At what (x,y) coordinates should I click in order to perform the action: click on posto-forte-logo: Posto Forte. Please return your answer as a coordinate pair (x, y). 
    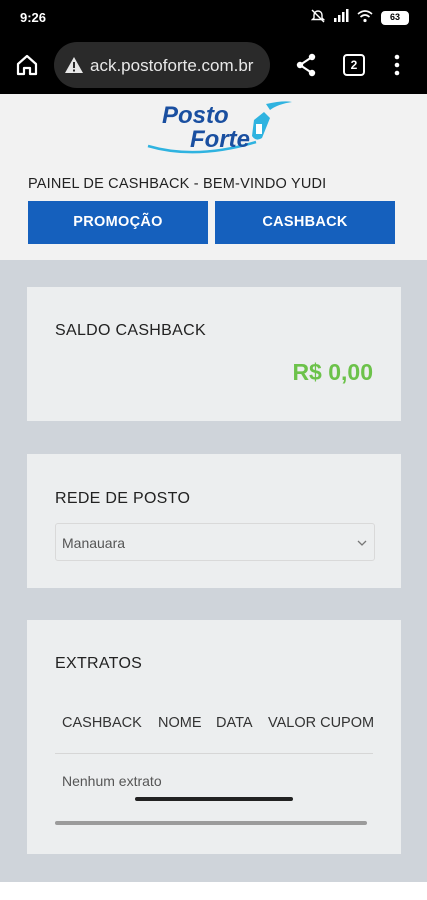
    Looking at the image, I should click on (221, 128).